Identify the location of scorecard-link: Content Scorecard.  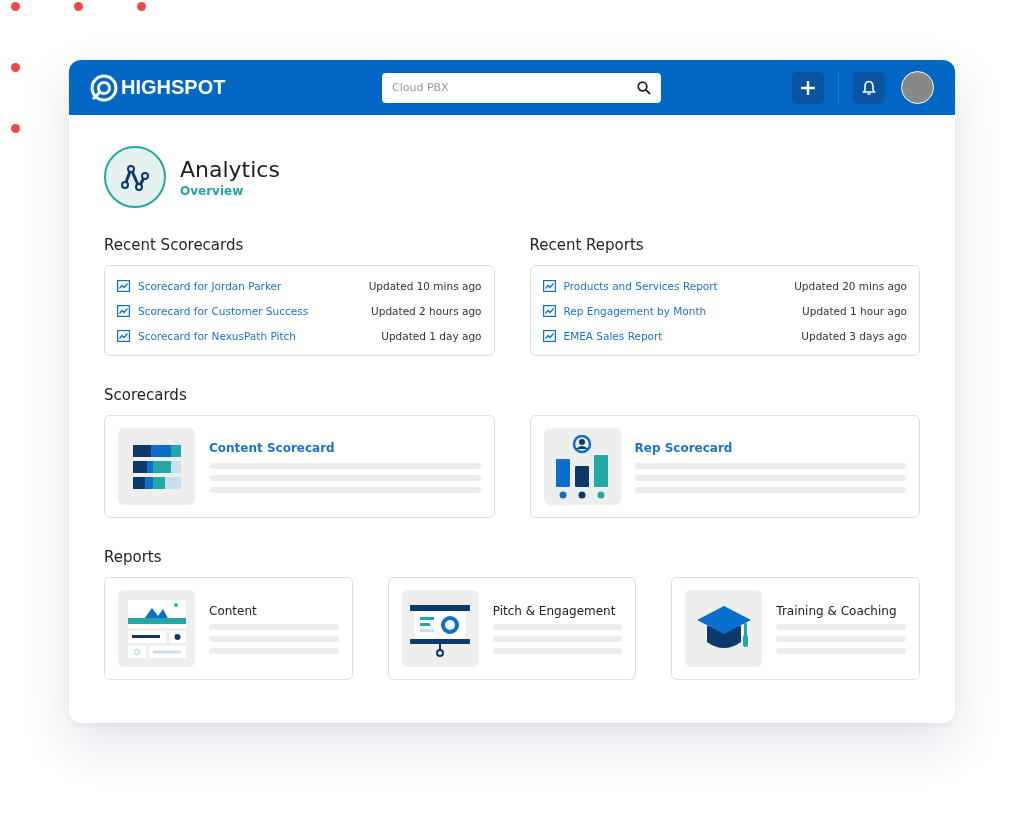
(345, 447).